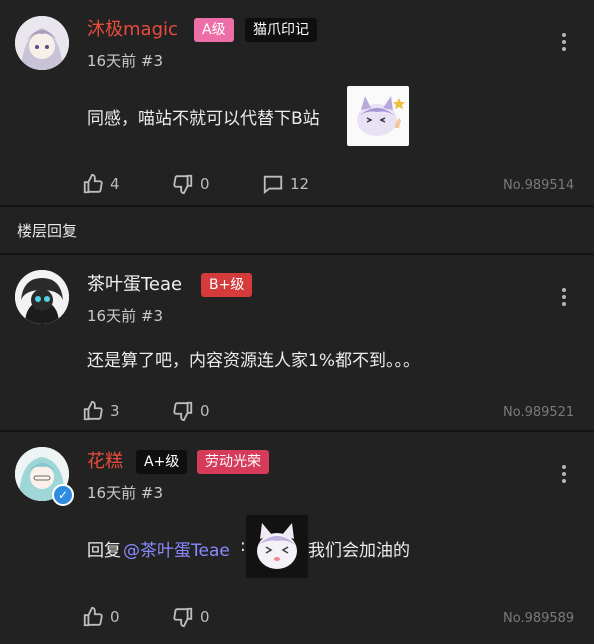 The image size is (594, 644). I want to click on thumbs-up-icon, so click(93, 616).